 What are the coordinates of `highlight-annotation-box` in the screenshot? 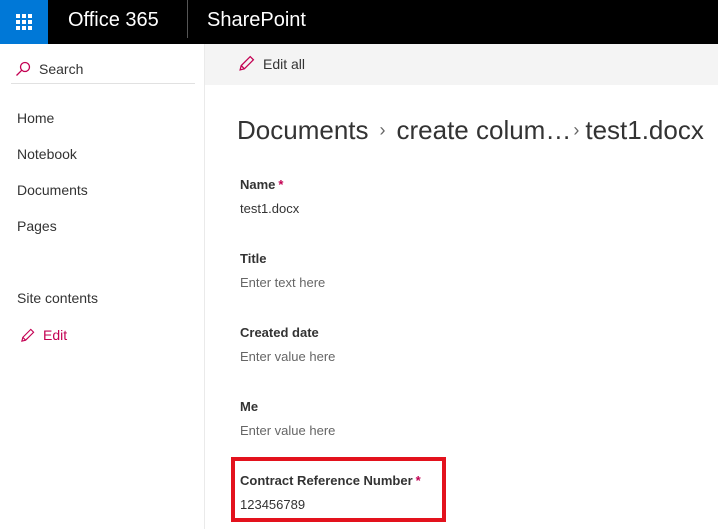 It's located at (338, 489).